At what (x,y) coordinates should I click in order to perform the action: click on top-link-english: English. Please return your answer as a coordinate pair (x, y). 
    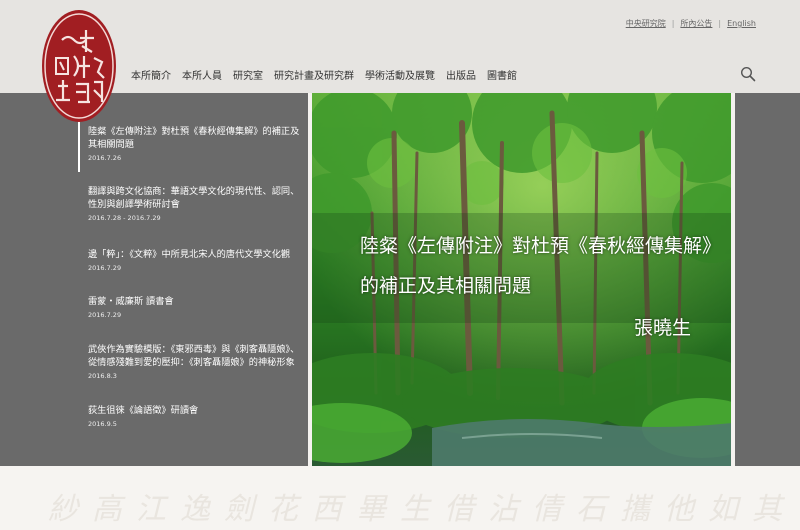
    Looking at the image, I should click on (741, 23).